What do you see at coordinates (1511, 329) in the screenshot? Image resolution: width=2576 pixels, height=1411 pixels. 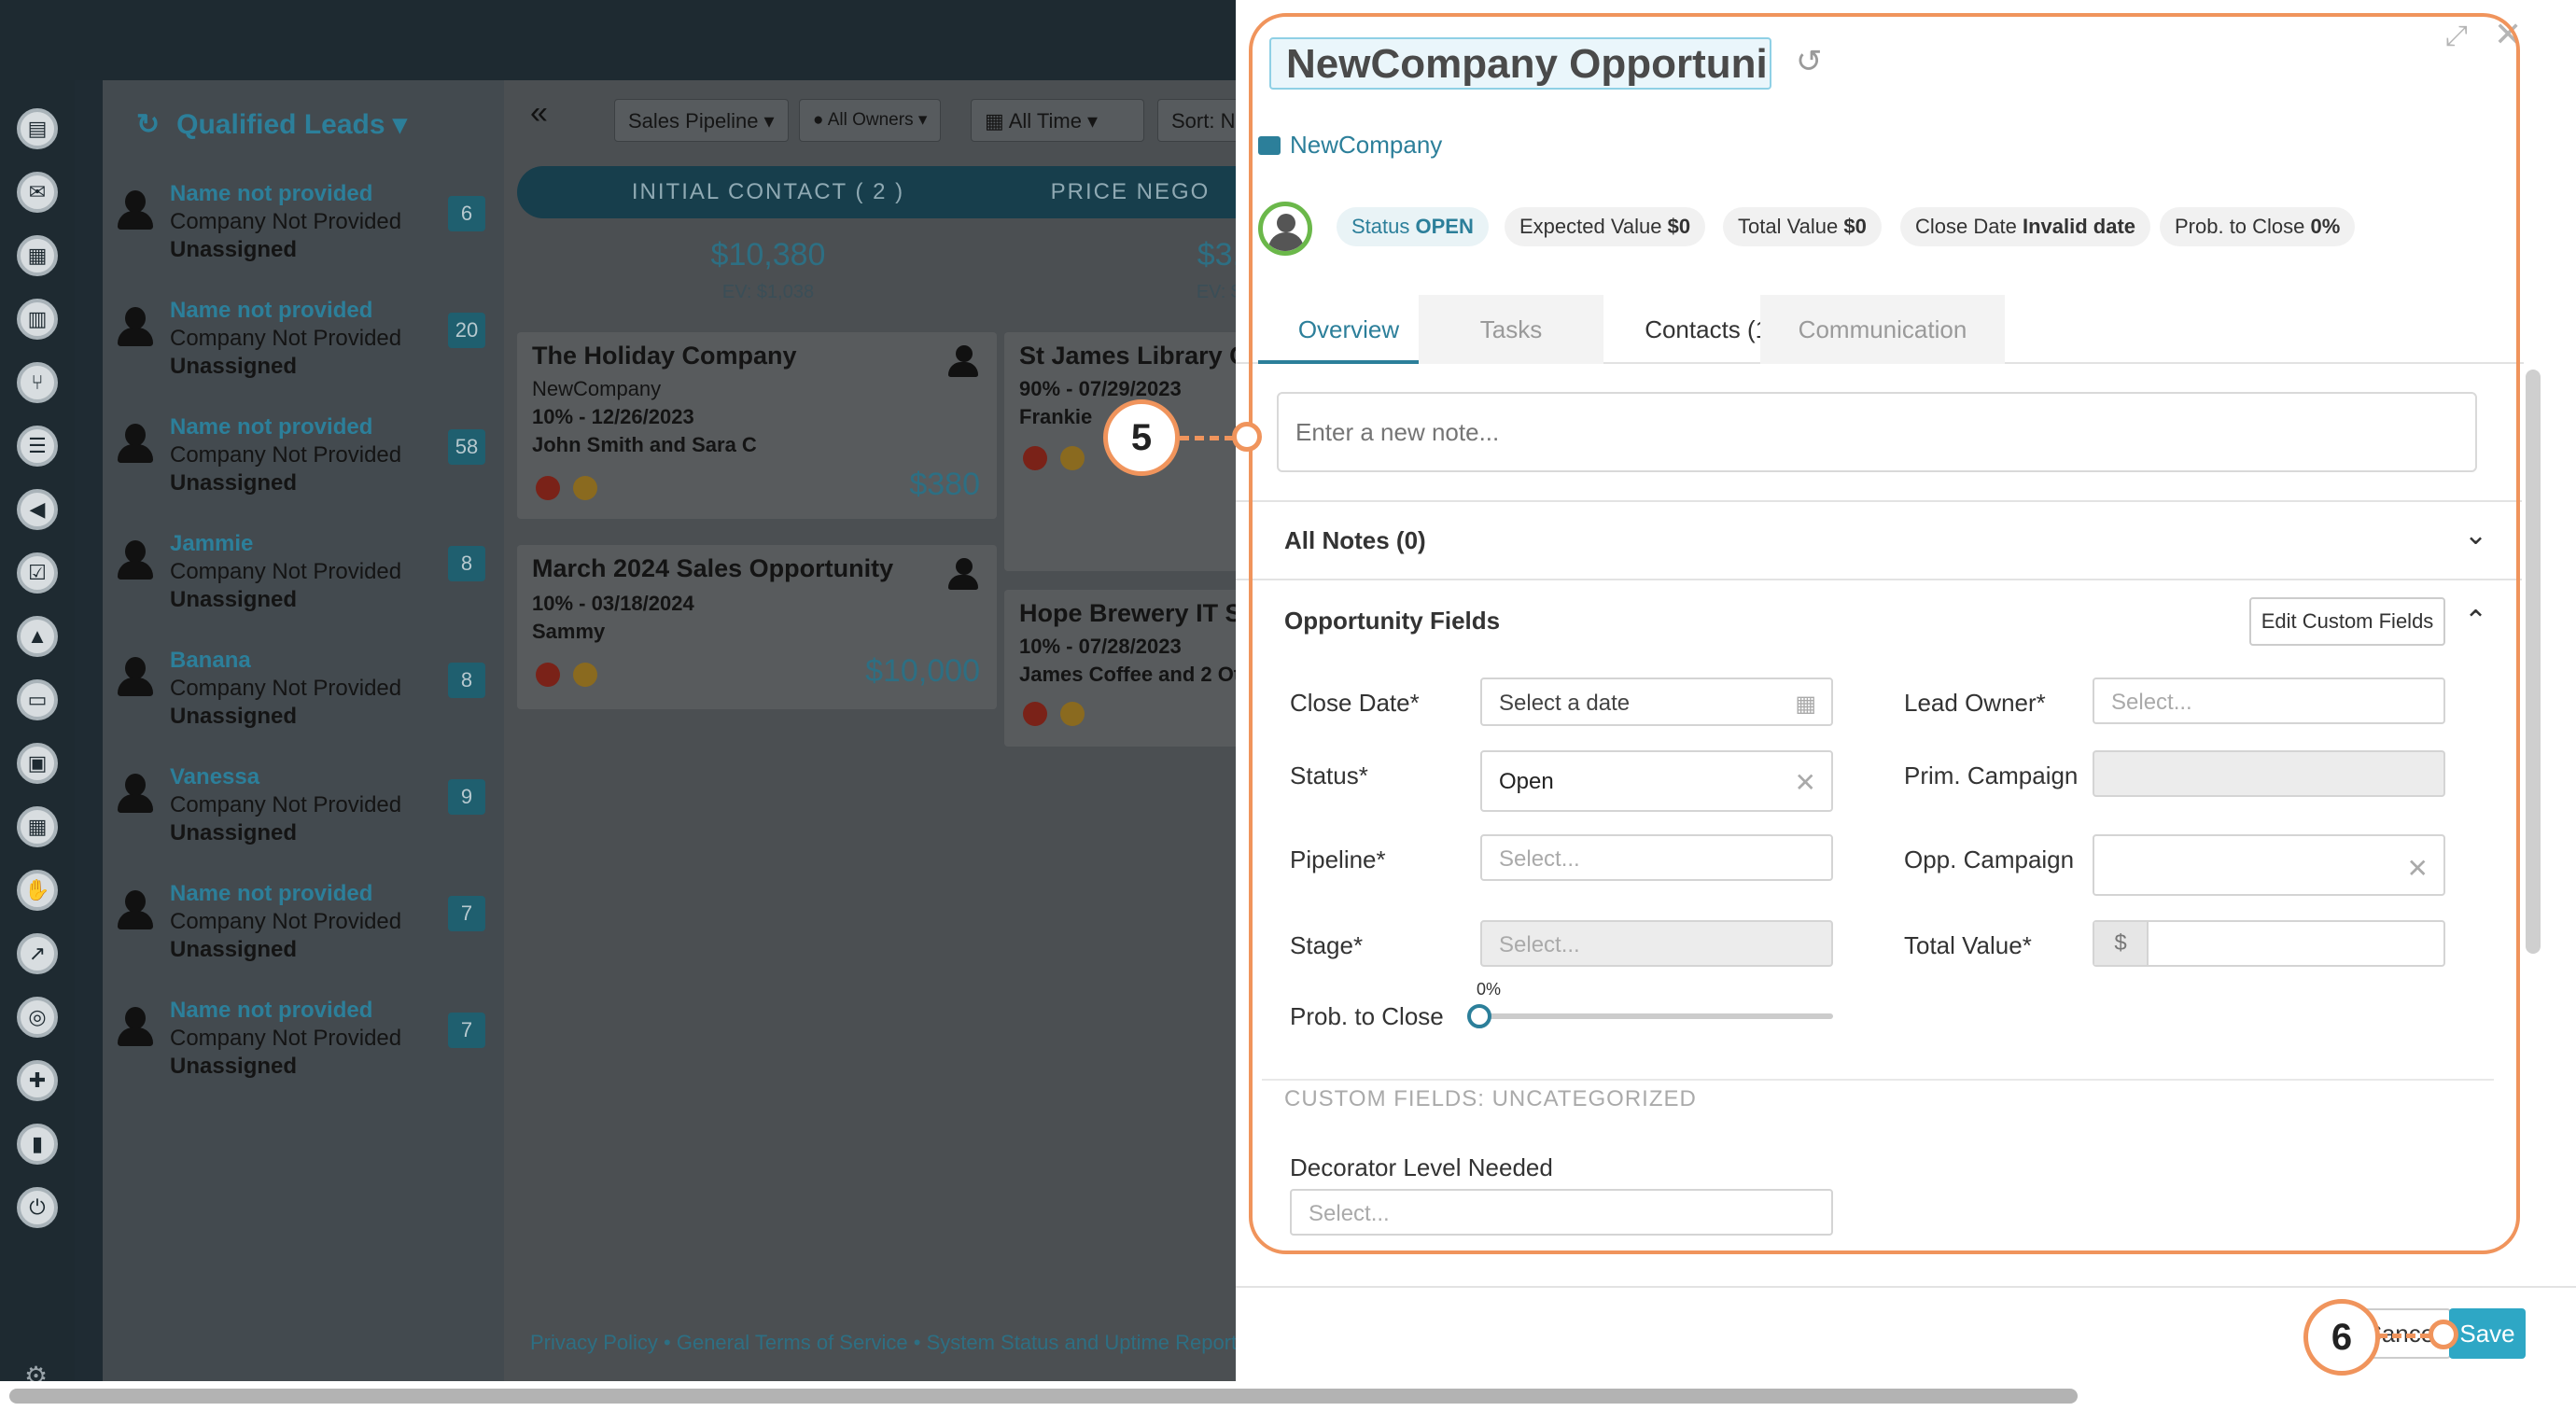 I see `tab-tasks: Tasks` at bounding box center [1511, 329].